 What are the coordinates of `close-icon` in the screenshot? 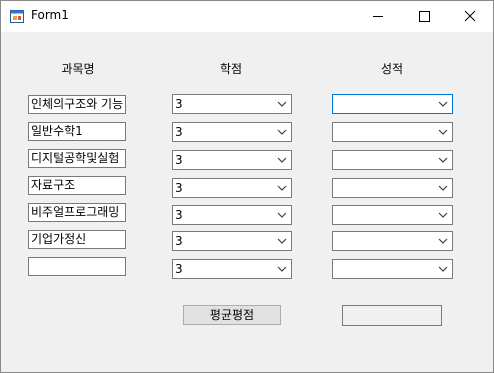 It's located at (470, 16).